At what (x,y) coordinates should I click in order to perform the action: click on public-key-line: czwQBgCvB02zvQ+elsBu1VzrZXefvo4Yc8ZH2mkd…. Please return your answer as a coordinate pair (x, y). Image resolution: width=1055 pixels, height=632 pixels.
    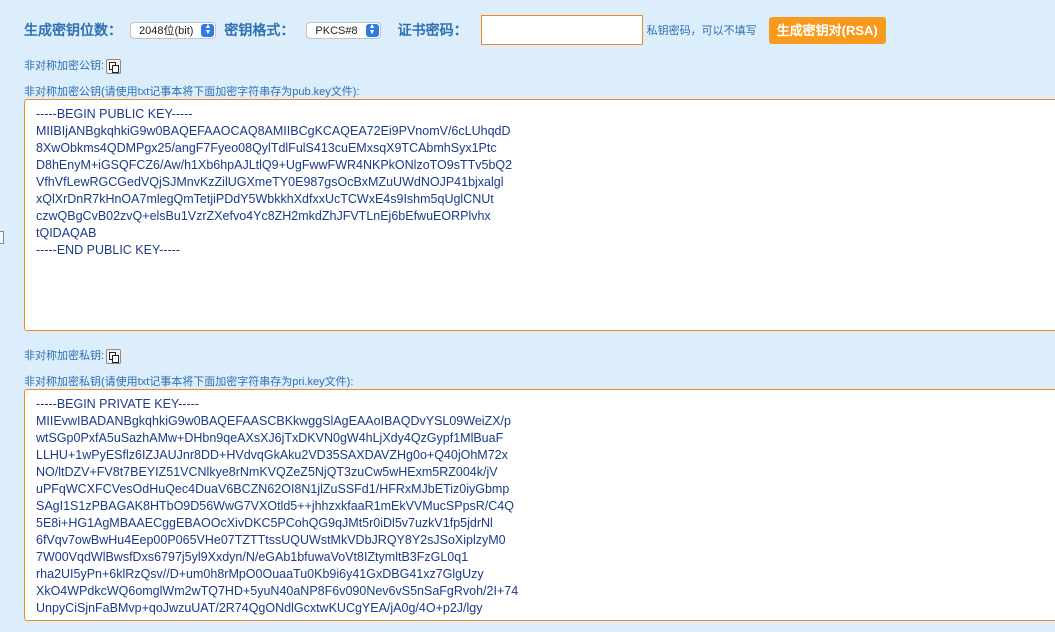
    Looking at the image, I should click on (263, 216).